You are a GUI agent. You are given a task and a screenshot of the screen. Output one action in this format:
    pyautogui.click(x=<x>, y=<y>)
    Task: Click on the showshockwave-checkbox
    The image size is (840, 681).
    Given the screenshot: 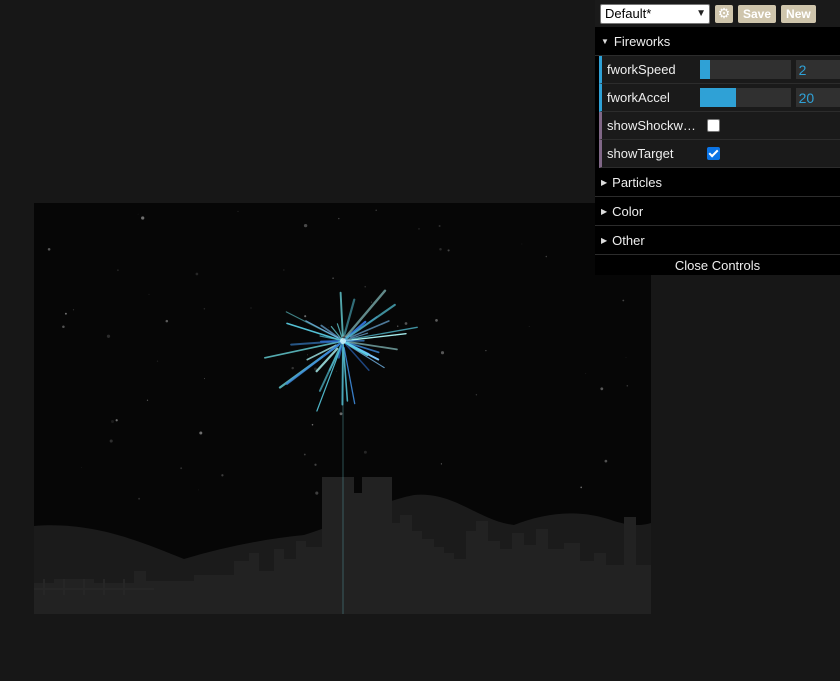 What is the action you would take?
    pyautogui.click(x=713, y=125)
    